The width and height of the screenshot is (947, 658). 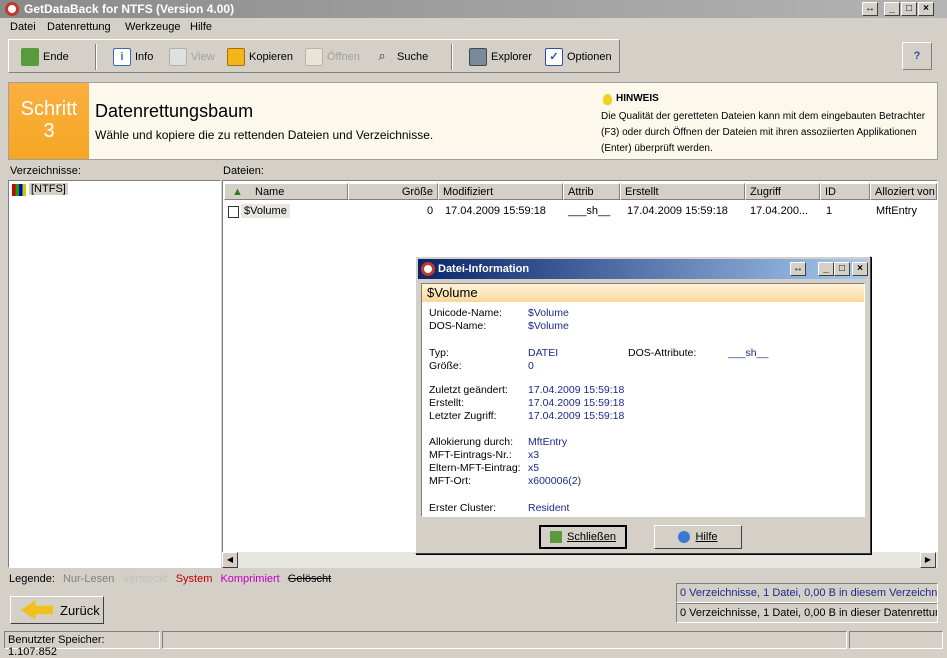 What do you see at coordinates (860, 269) in the screenshot?
I see `dialog-close-icon: ×` at bounding box center [860, 269].